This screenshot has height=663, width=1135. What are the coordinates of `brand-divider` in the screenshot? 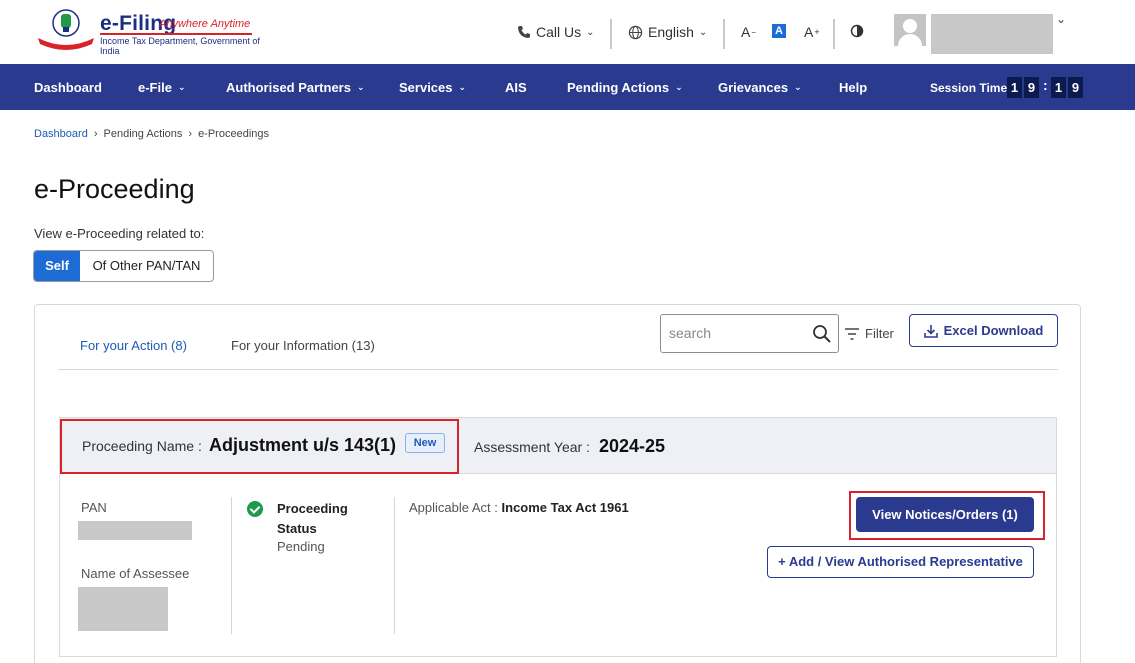 It's located at (176, 34).